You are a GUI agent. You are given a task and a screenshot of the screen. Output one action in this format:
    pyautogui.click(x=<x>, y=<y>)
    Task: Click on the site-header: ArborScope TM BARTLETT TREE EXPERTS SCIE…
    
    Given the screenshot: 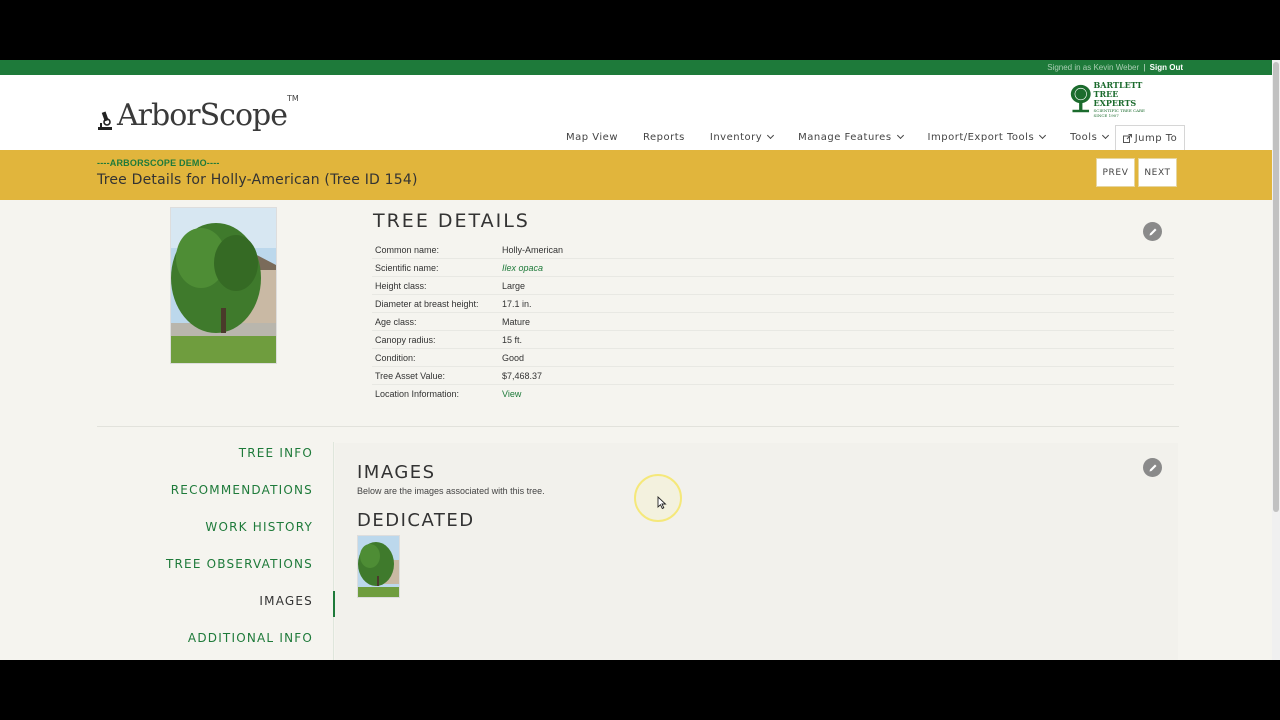 What is the action you would take?
    pyautogui.click(x=636, y=113)
    